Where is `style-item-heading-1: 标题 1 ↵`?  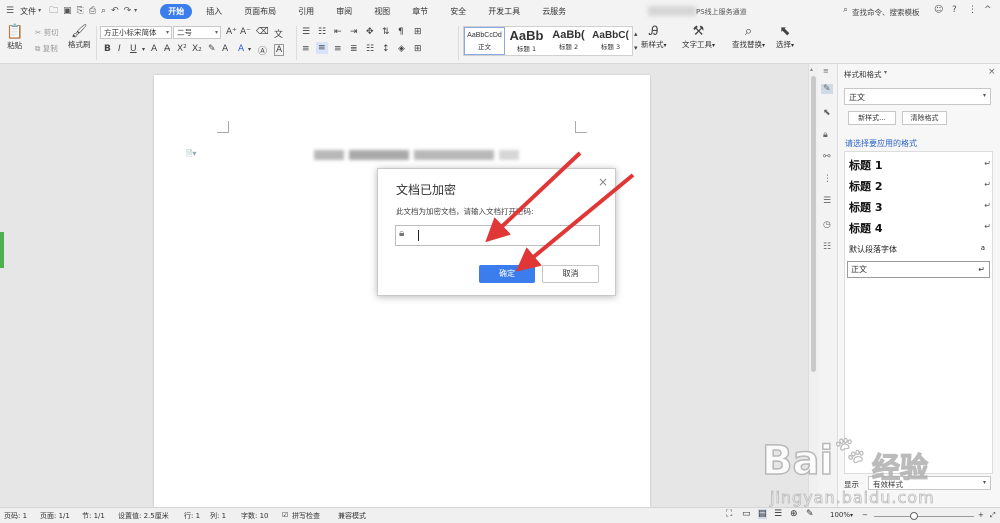 style-item-heading-1: 标题 1 ↵ is located at coordinates (922, 165).